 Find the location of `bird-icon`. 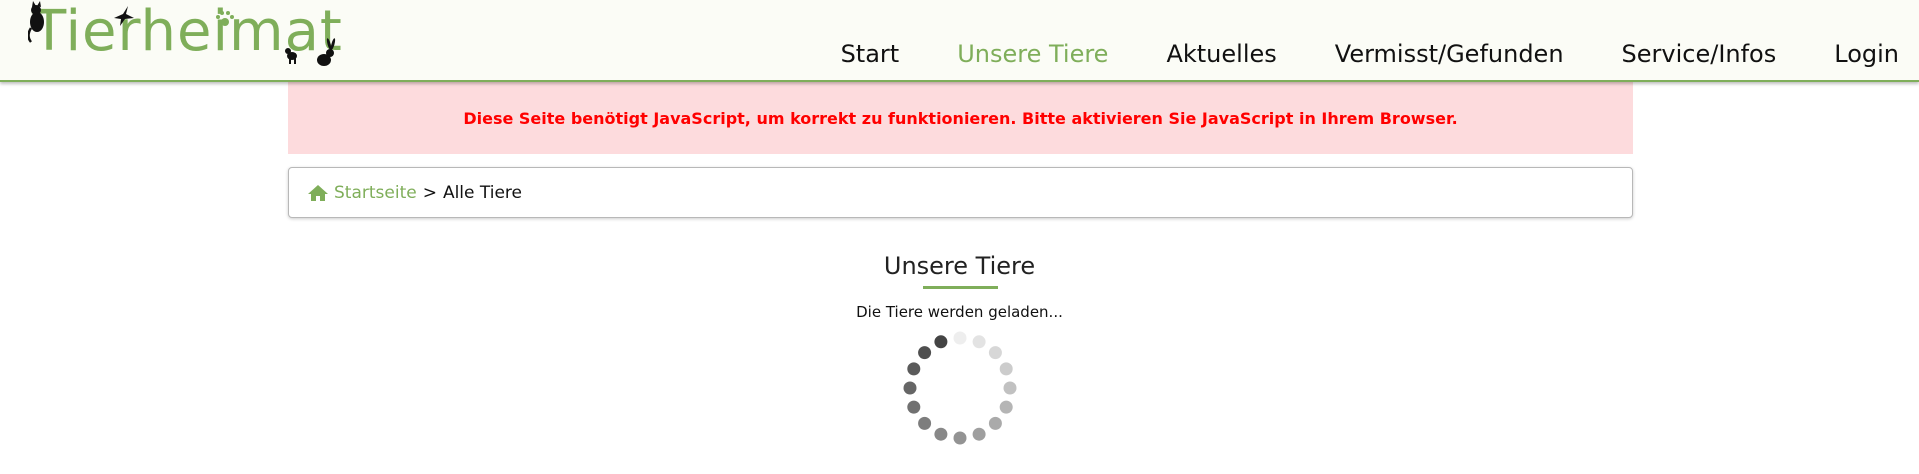

bird-icon is located at coordinates (124, 16).